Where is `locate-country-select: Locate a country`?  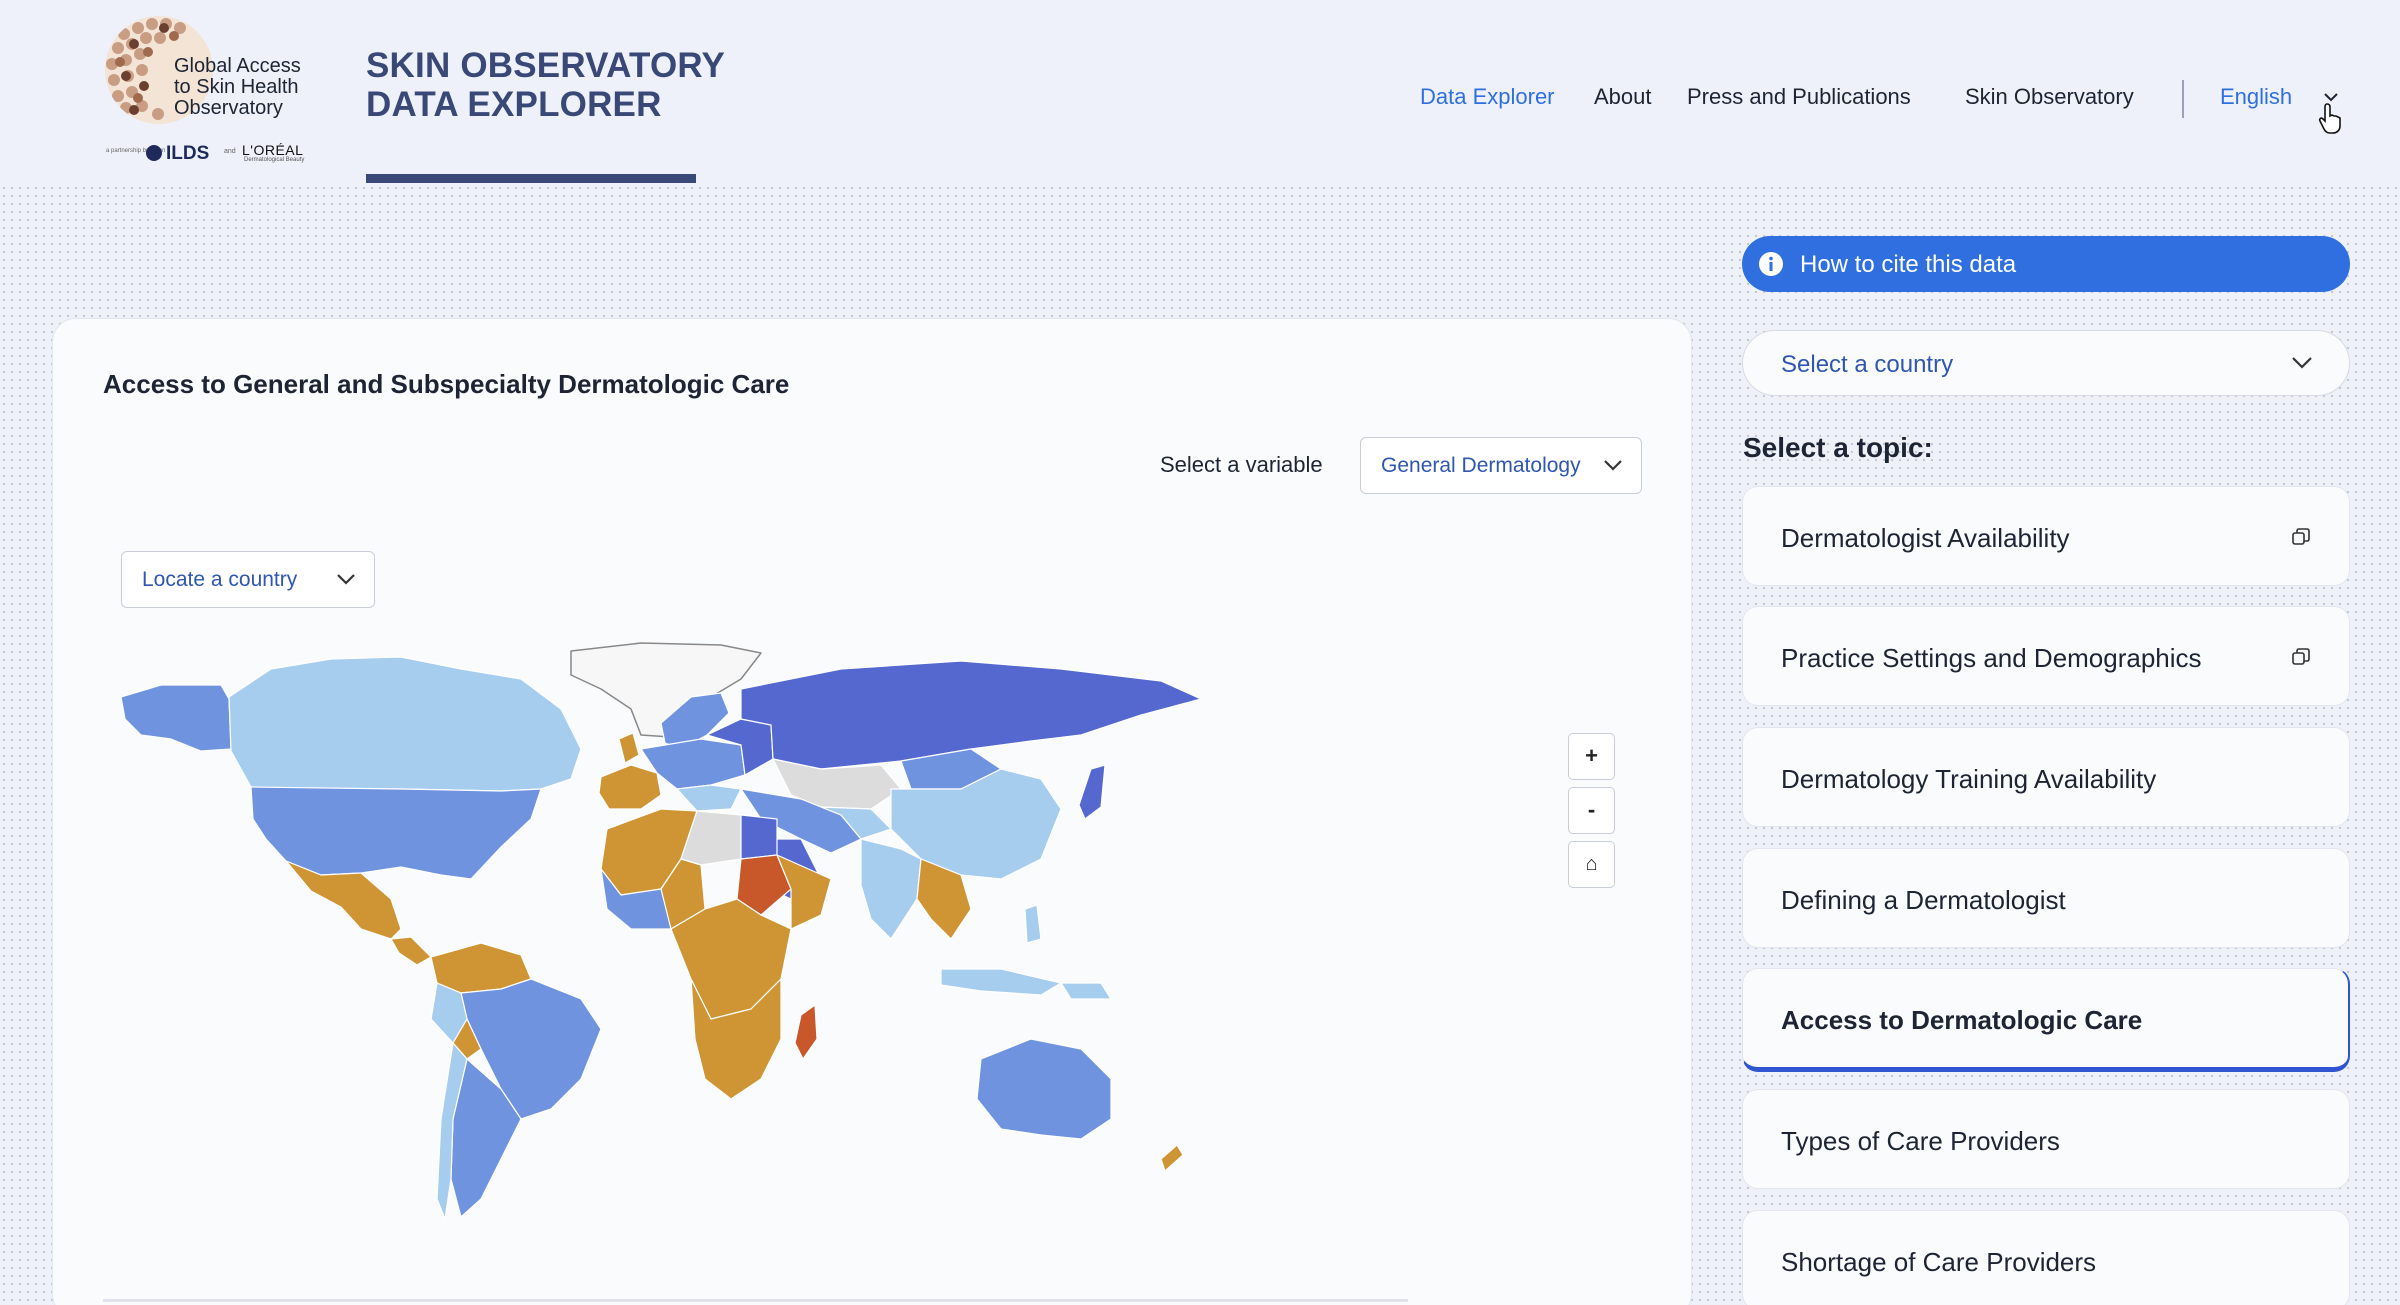
locate-country-select: Locate a country is located at coordinates (248, 579).